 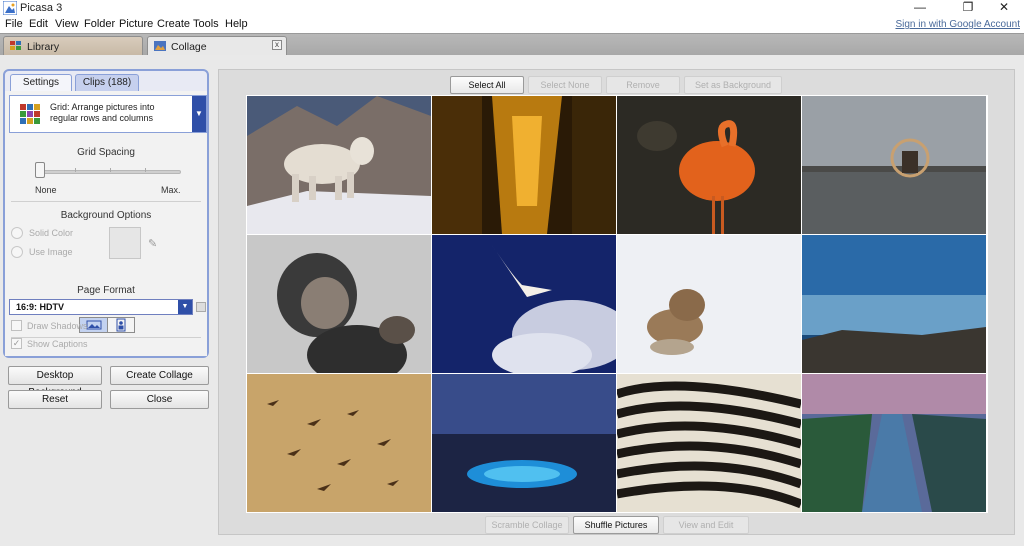 I want to click on collage-icon, so click(x=160, y=46).